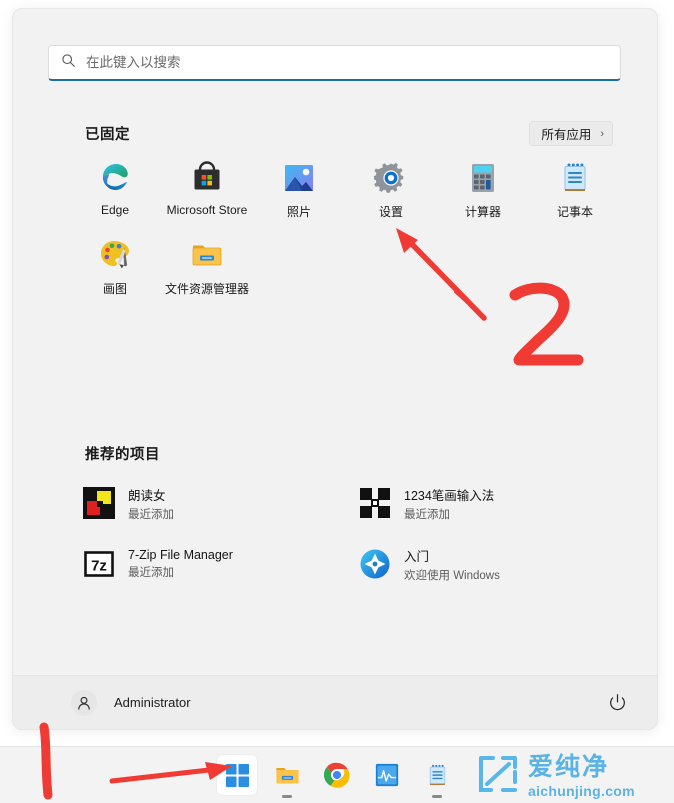 The image size is (674, 803). I want to click on pinned-app-label: 文件资源管理器, so click(206, 289).